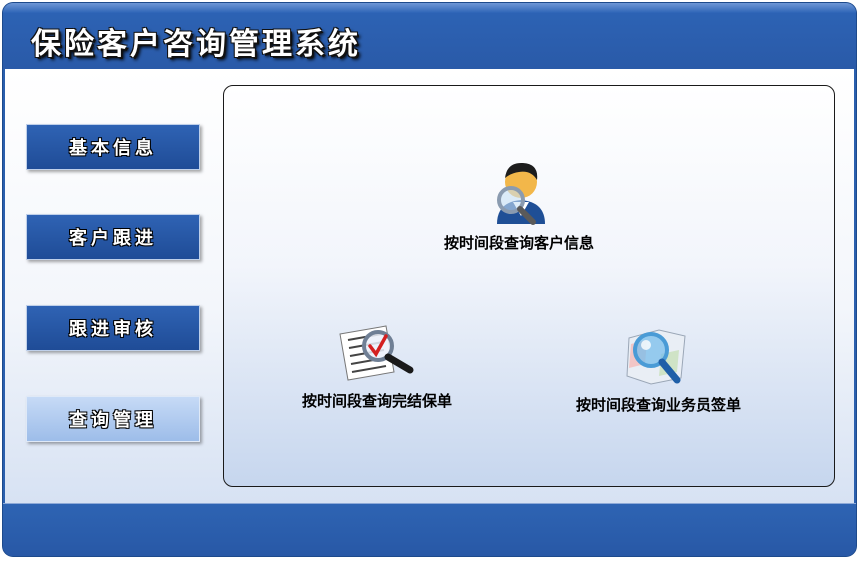 The image size is (861, 561). Describe the element at coordinates (655, 357) in the screenshot. I see `map-search-icon` at that location.